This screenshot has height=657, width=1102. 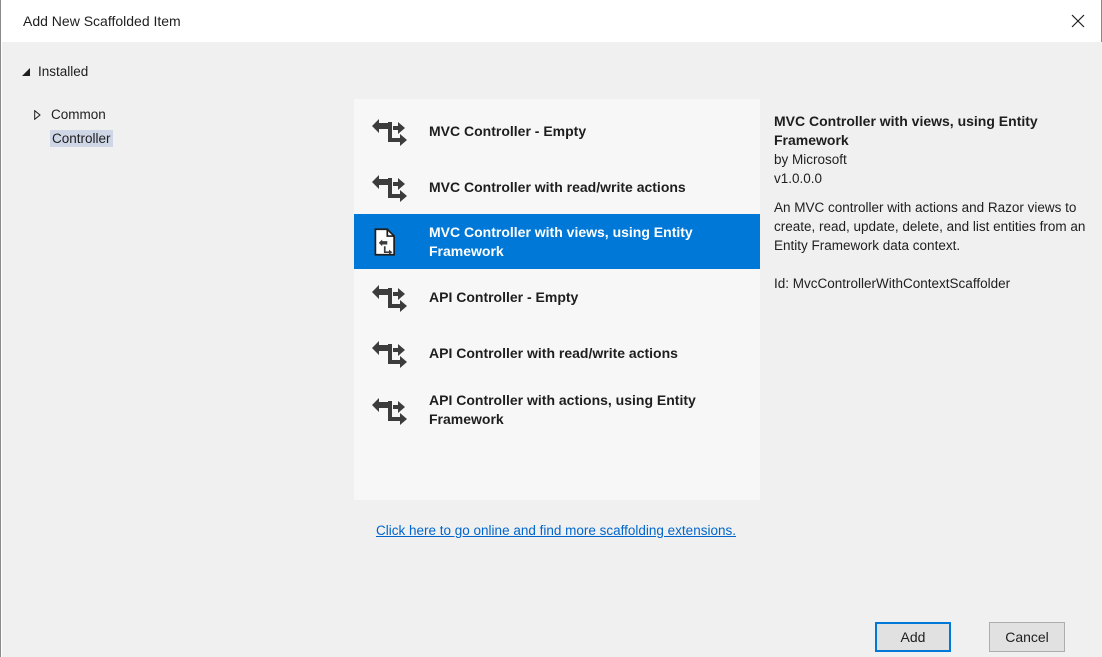 I want to click on installed-label: Installed, so click(x=63, y=71).